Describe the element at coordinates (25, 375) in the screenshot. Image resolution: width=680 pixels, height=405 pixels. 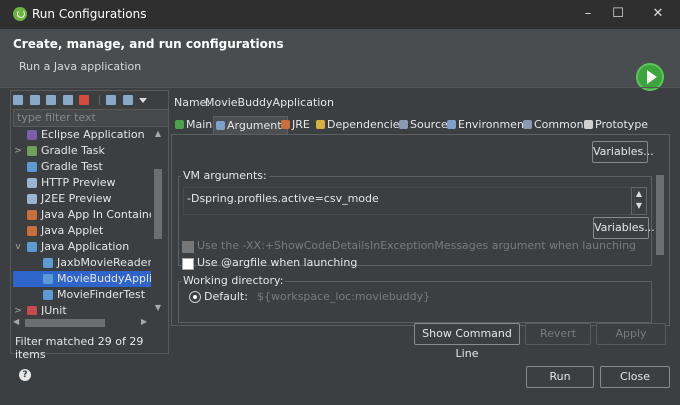
I see `help-icon: ?` at that location.